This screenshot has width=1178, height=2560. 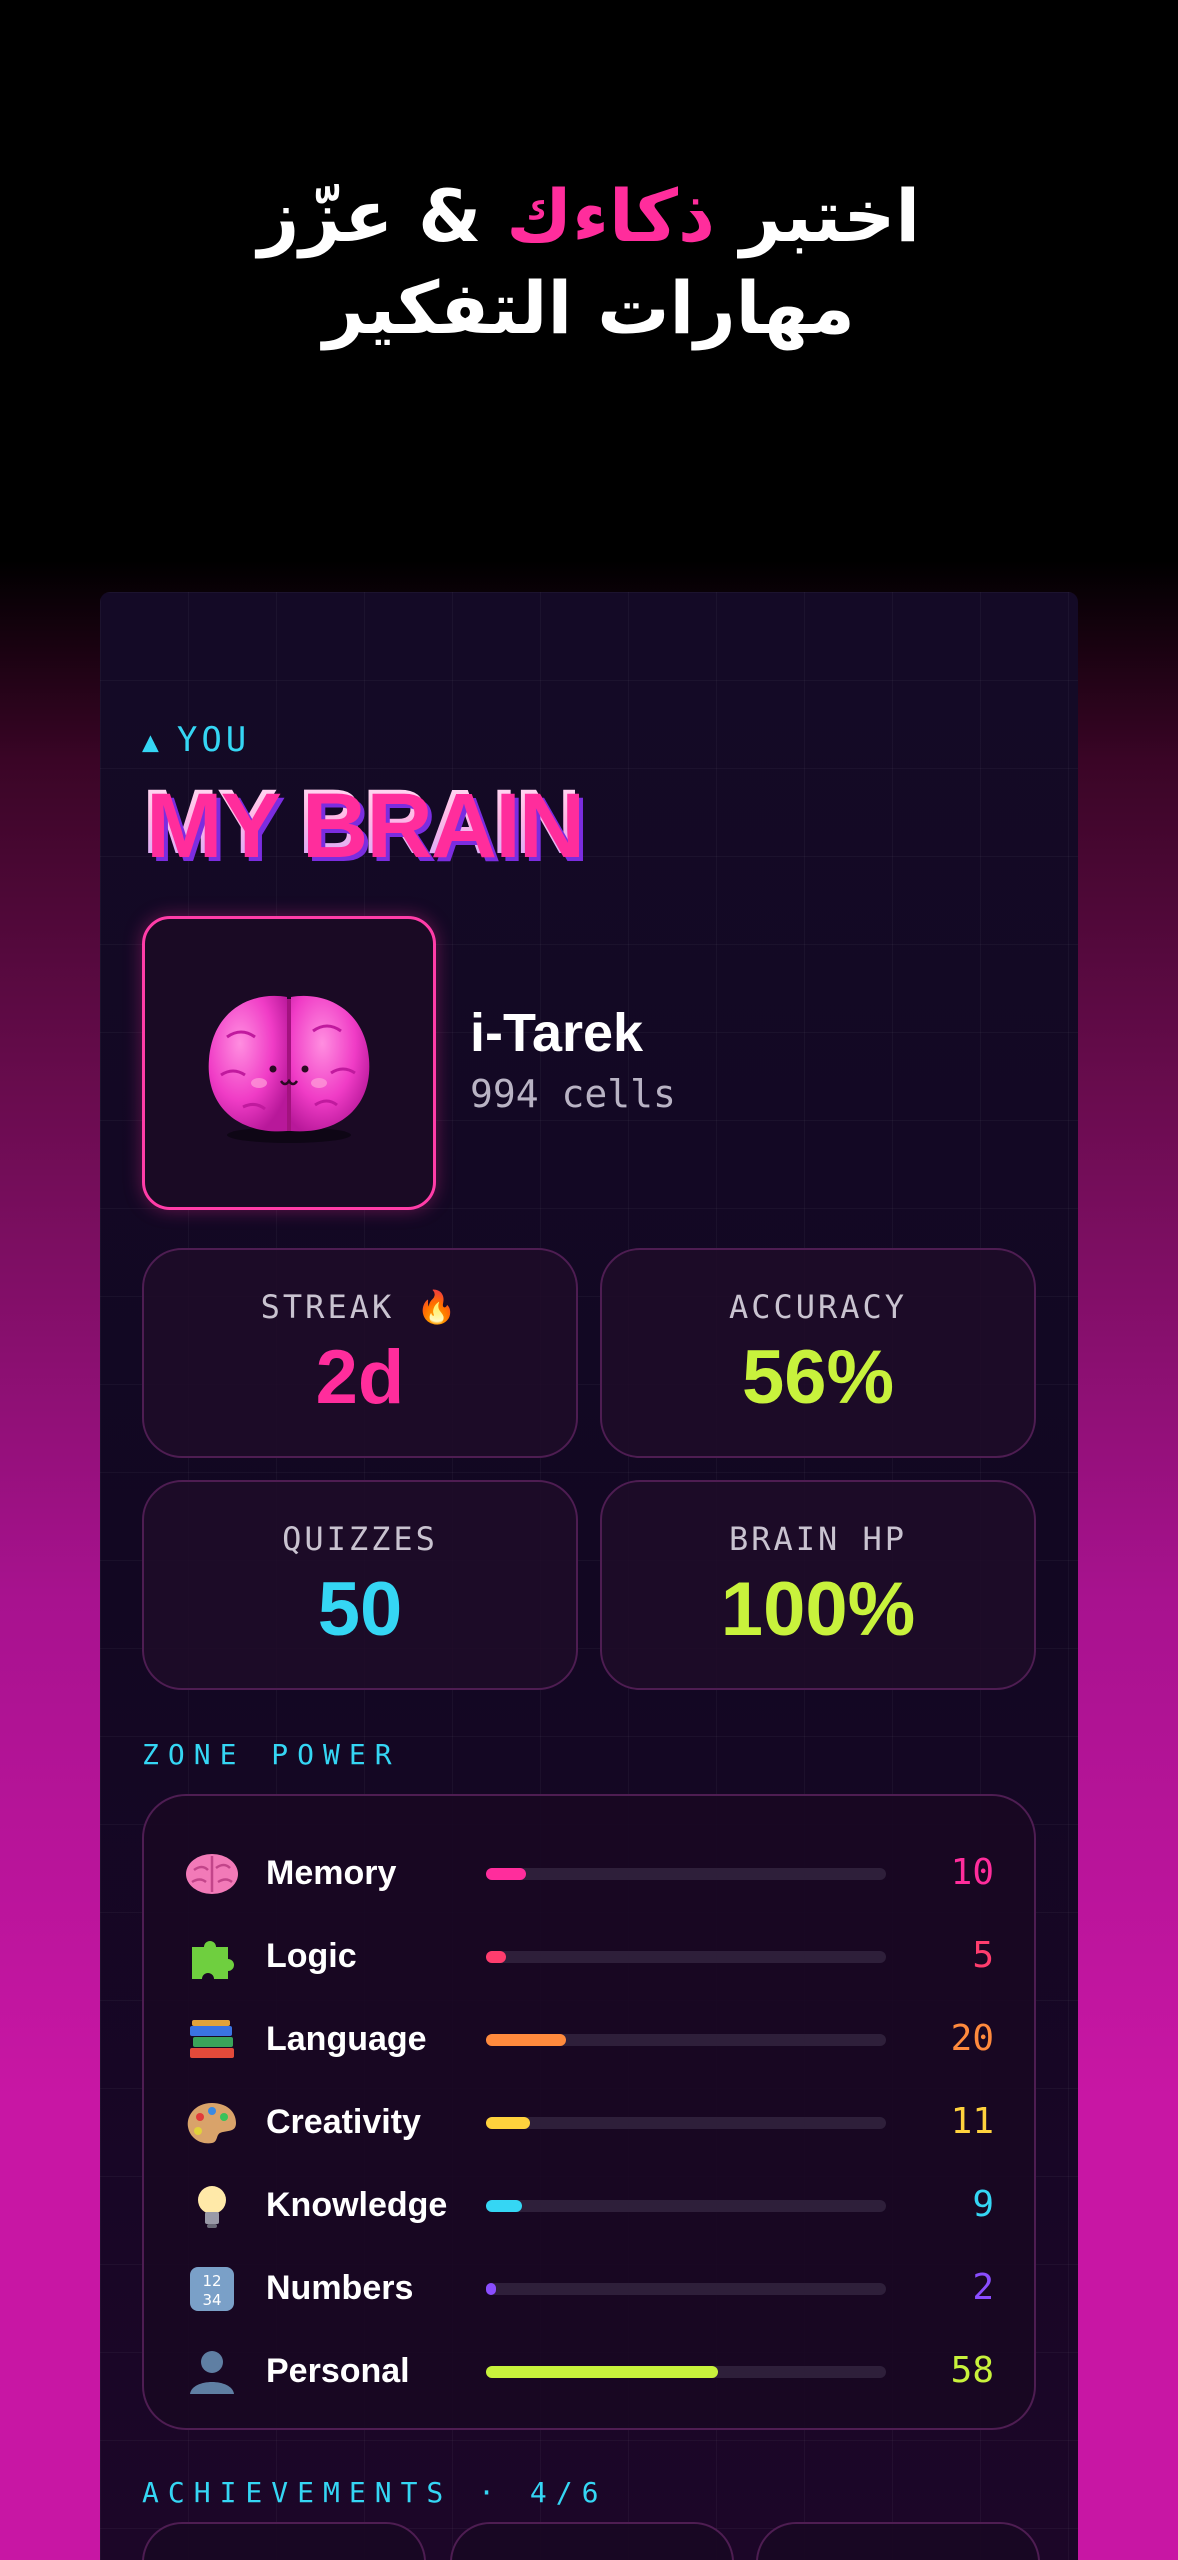 I want to click on headline-accent: ذكاءك, so click(x=610, y=216).